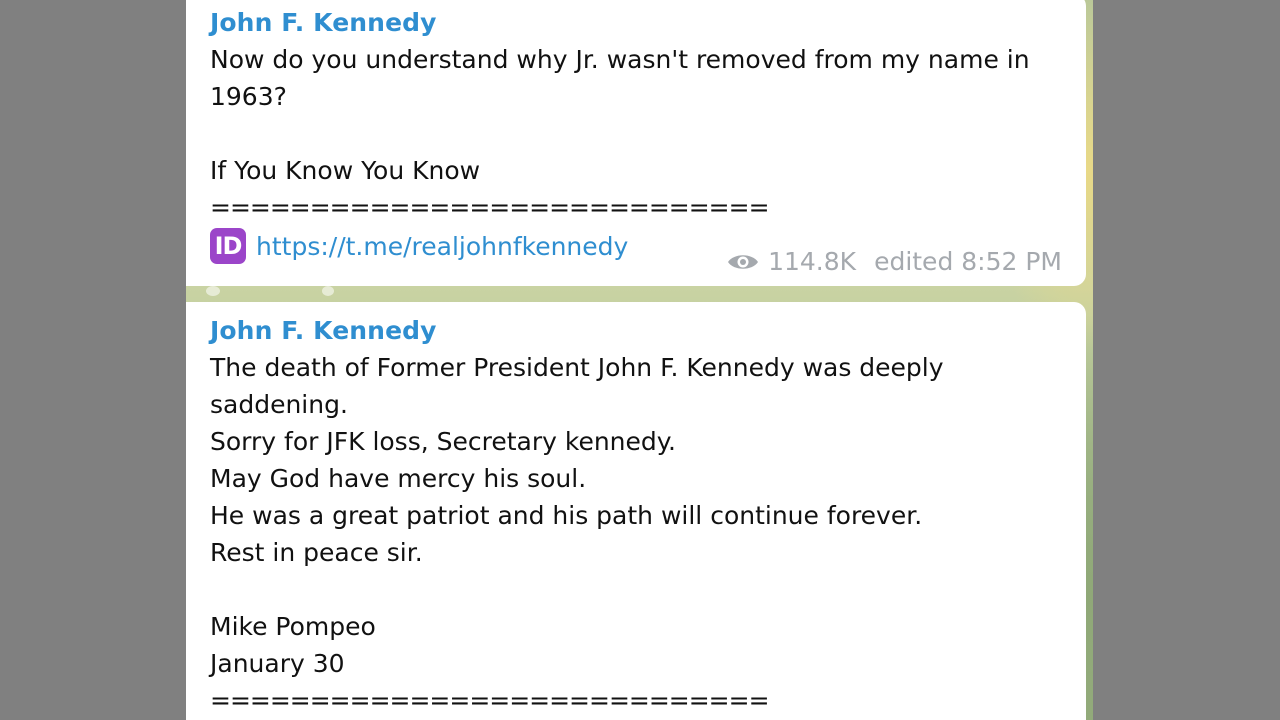  What do you see at coordinates (316, 552) in the screenshot?
I see `message-text-line: Rest in peace sir.` at bounding box center [316, 552].